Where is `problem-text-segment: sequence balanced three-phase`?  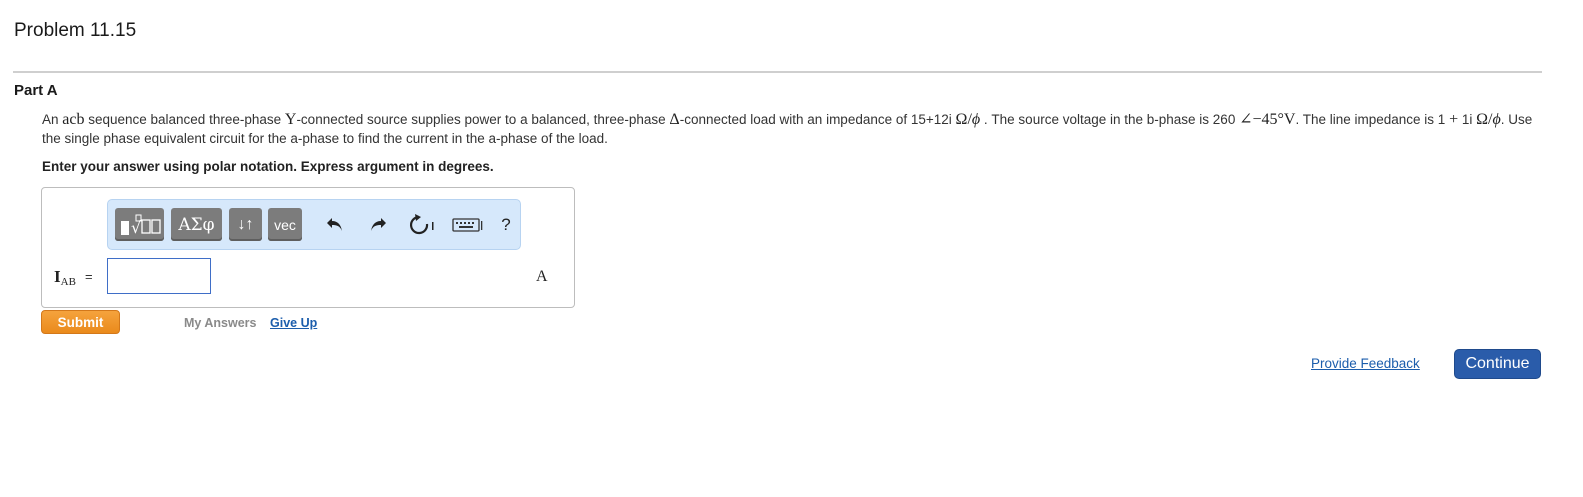 problem-text-segment: sequence balanced three-phase is located at coordinates (184, 119).